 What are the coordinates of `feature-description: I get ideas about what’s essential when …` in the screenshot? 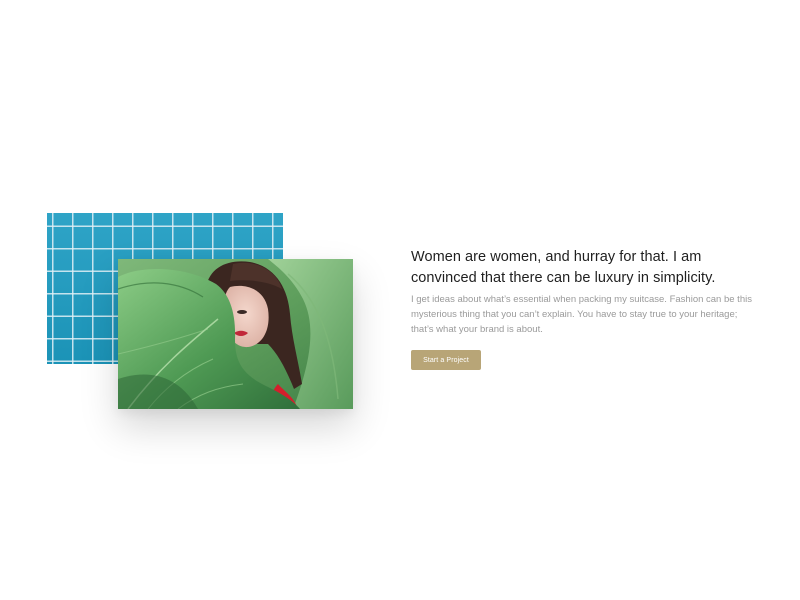 It's located at (581, 314).